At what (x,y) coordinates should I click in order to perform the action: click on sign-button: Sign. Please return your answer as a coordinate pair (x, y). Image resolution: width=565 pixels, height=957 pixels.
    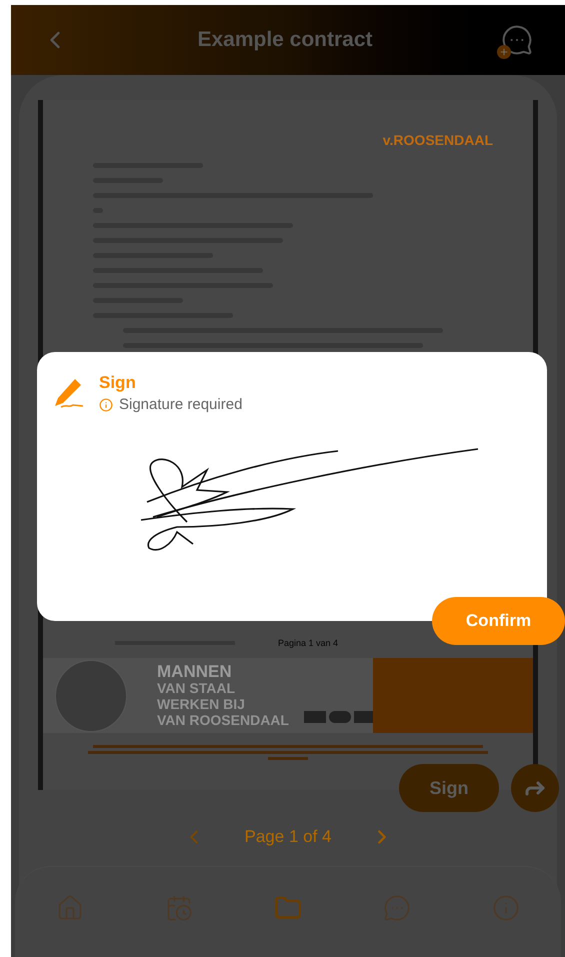
    Looking at the image, I should click on (449, 788).